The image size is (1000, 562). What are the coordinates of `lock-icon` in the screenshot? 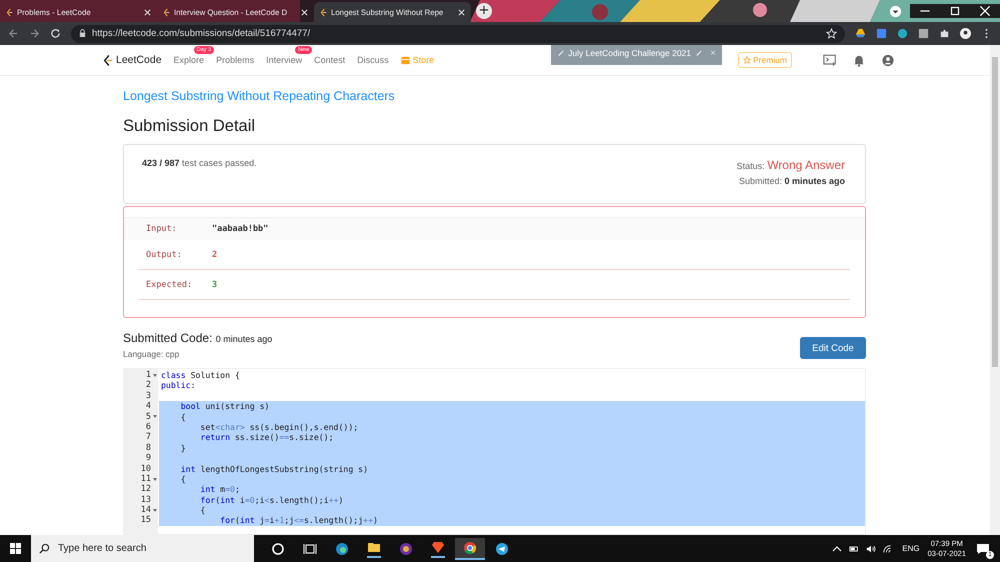 It's located at (82, 33).